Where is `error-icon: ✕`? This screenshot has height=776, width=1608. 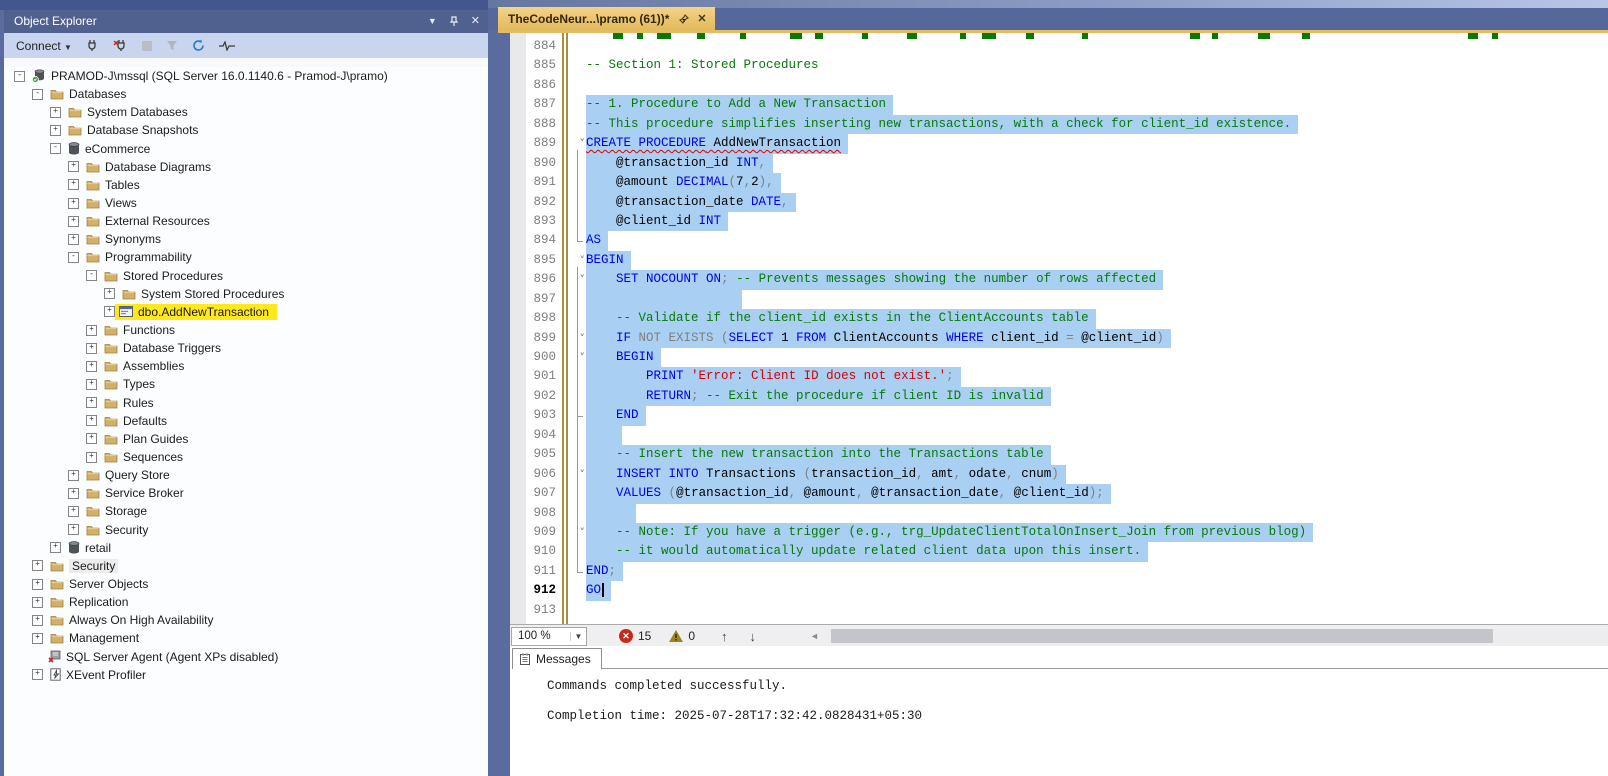
error-icon: ✕ is located at coordinates (626, 636).